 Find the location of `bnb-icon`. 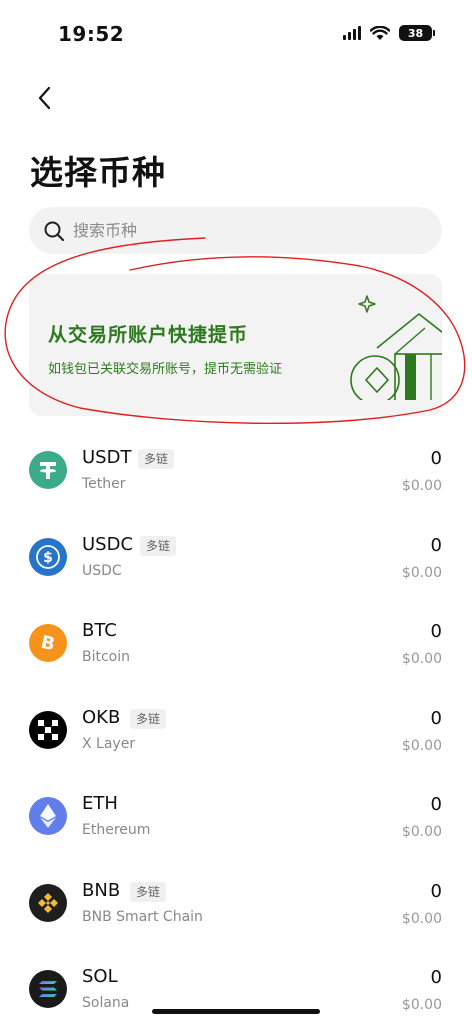

bnb-icon is located at coordinates (48, 902).